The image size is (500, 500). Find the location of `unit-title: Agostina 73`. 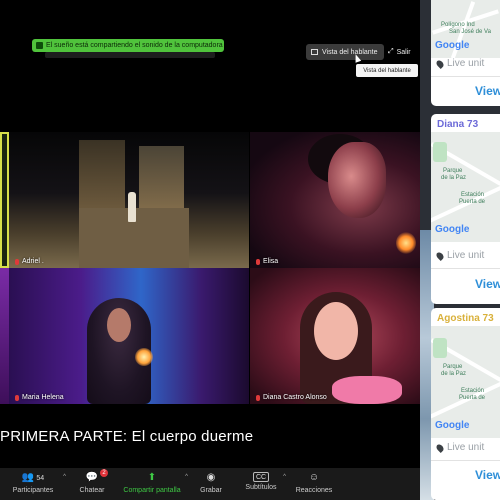

unit-title: Agostina 73 is located at coordinates (465, 318).